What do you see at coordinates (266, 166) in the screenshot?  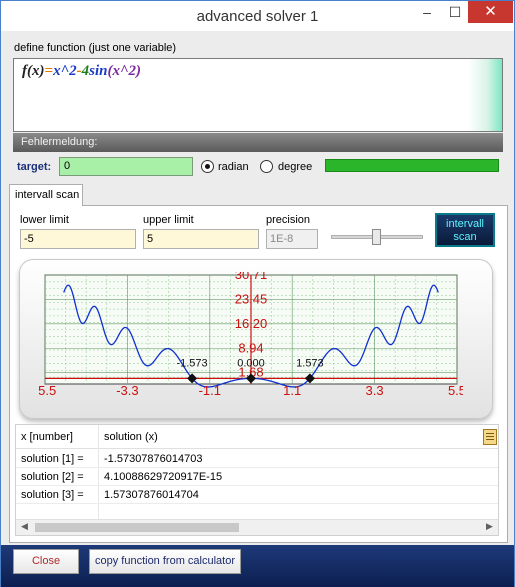 I see `degree-radio` at bounding box center [266, 166].